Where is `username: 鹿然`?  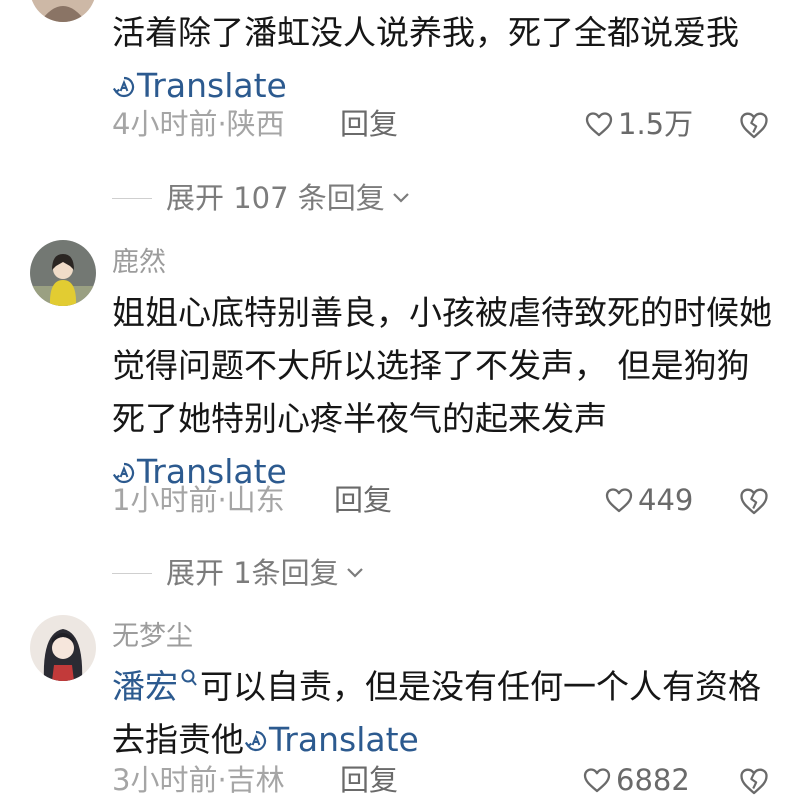 username: 鹿然 is located at coordinates (139, 263).